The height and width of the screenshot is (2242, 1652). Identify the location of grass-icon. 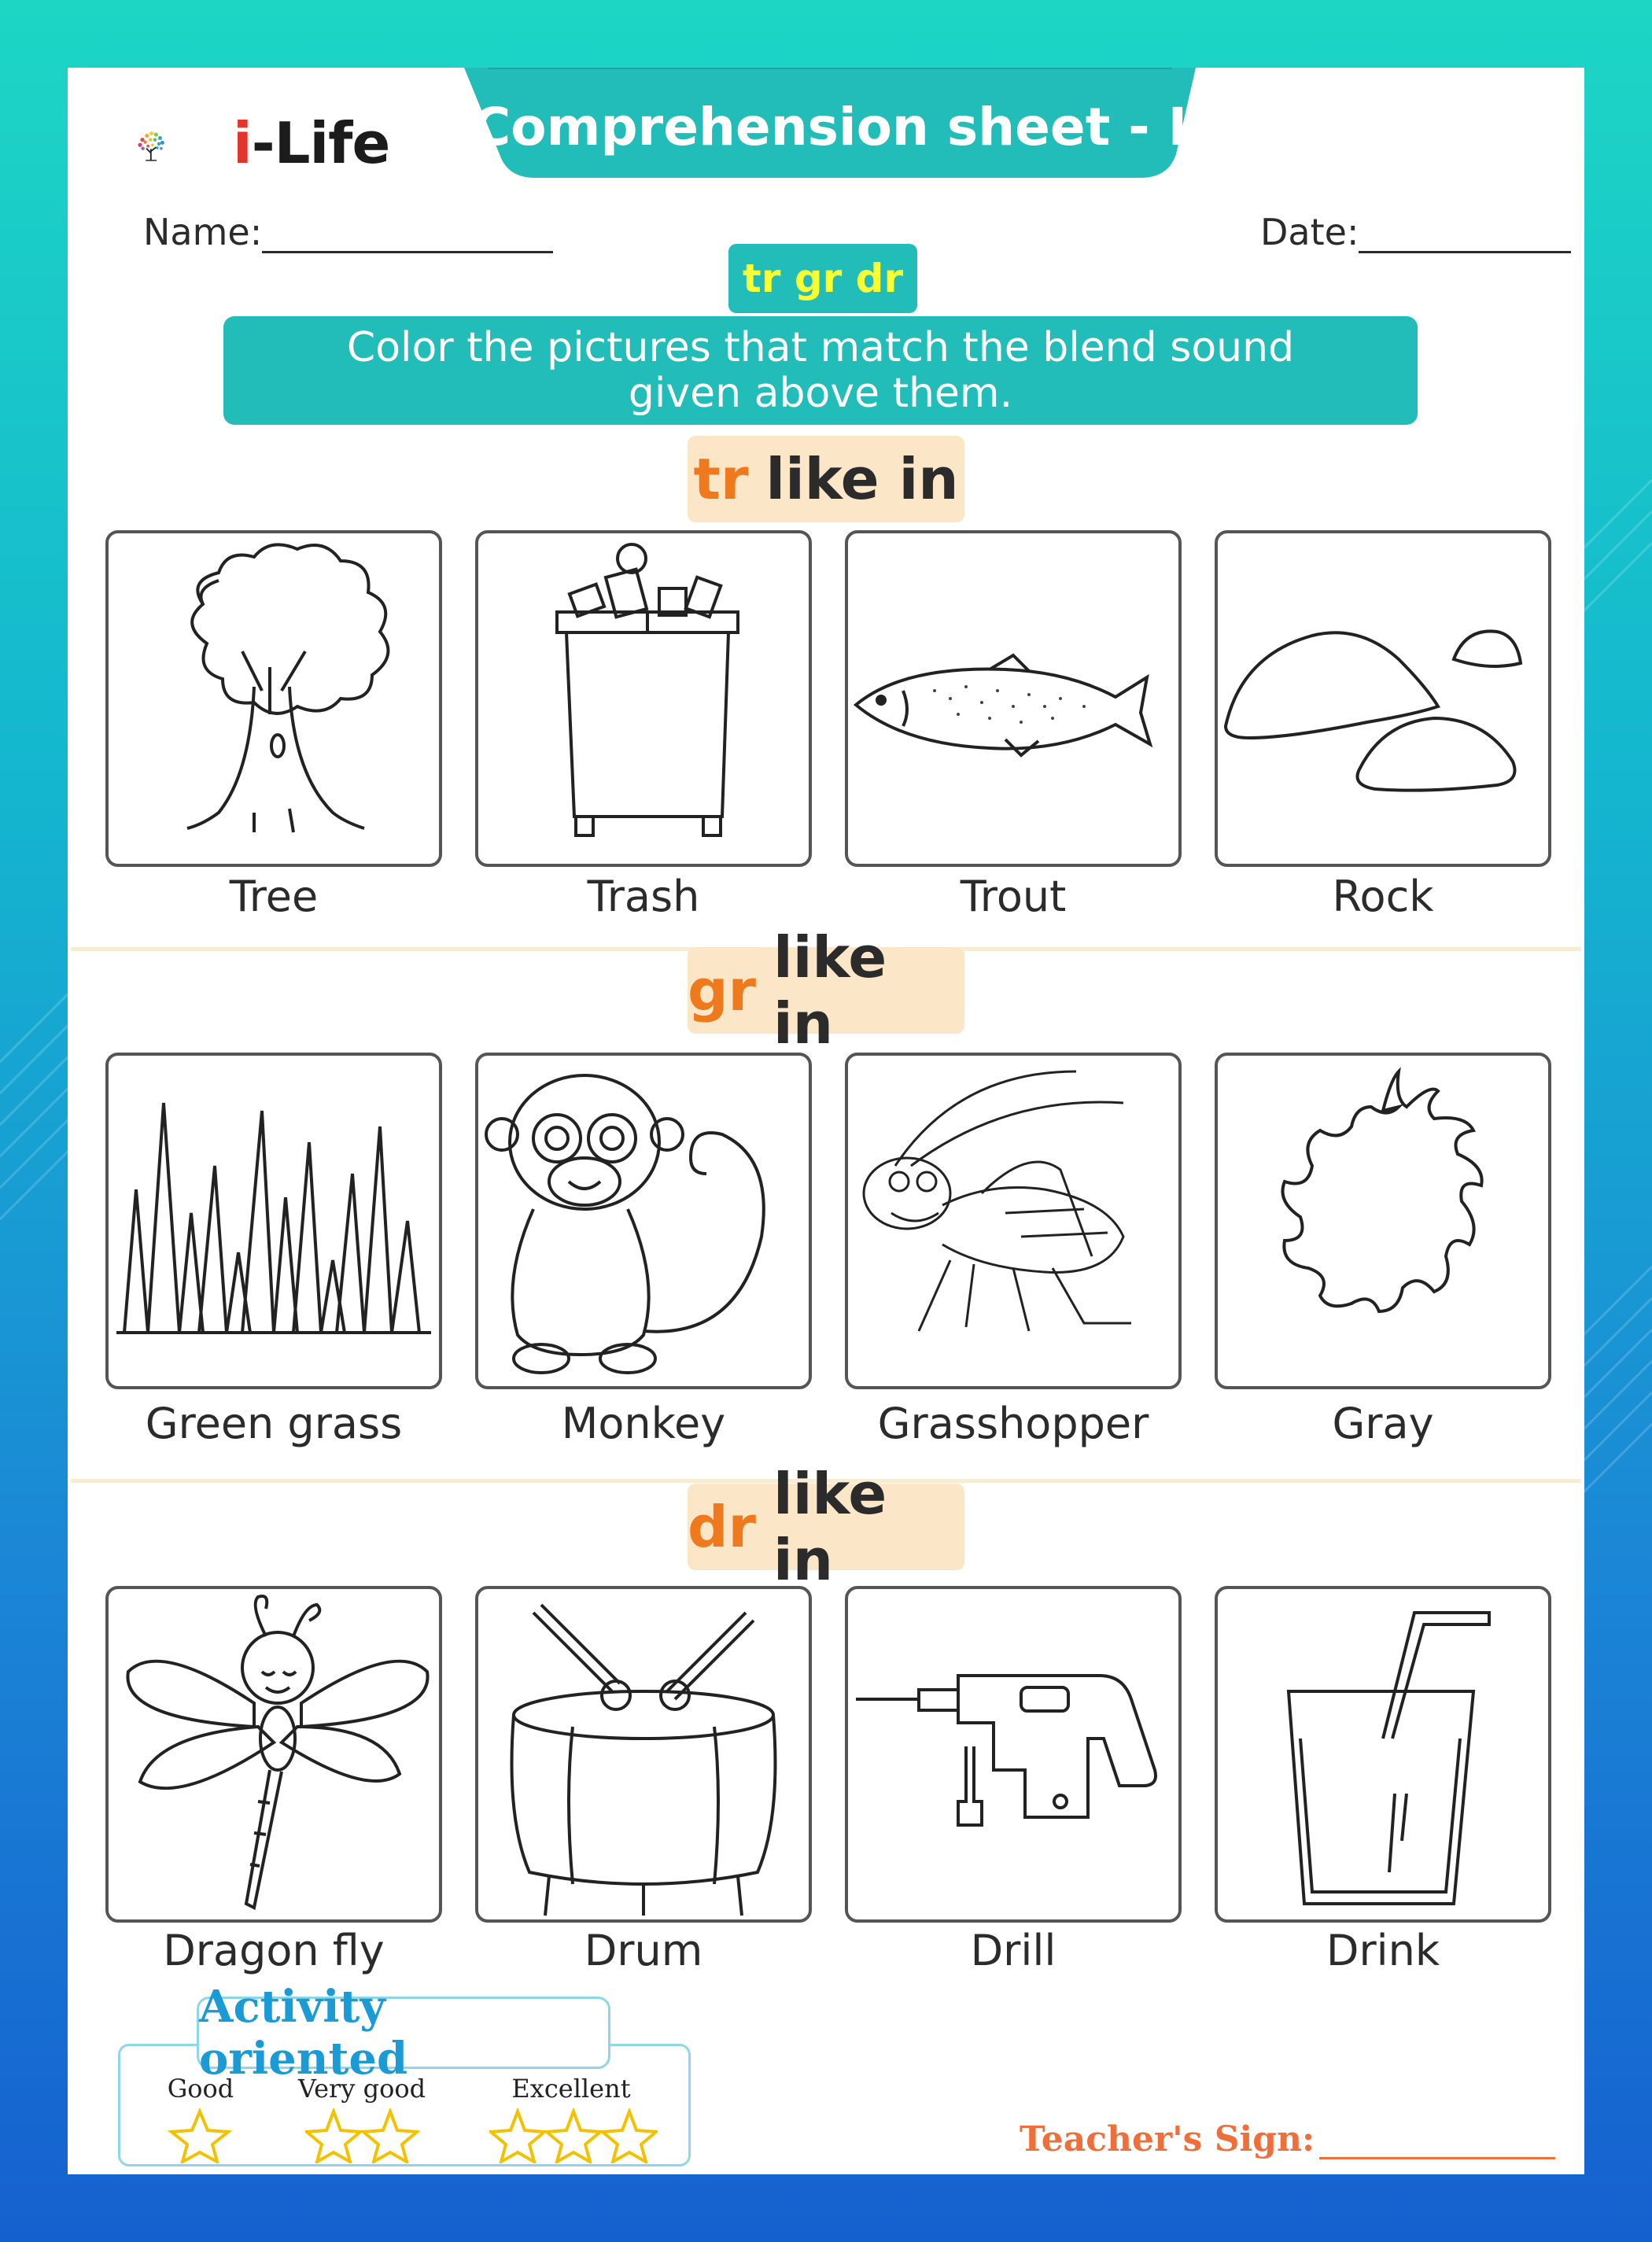
(273, 1218).